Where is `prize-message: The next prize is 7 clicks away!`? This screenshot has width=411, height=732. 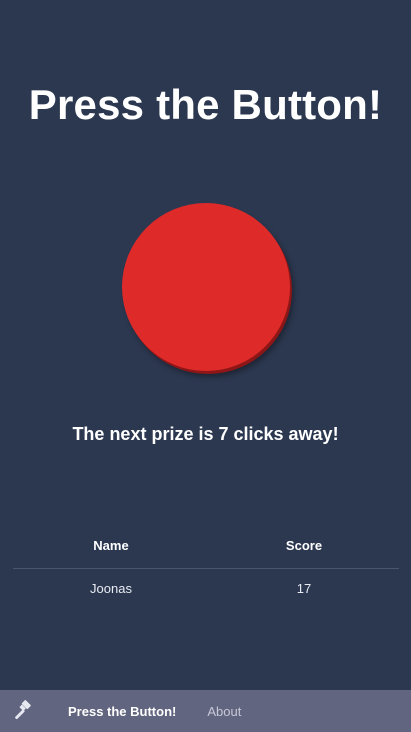 prize-message: The next prize is 7 clicks away! is located at coordinates (205, 434).